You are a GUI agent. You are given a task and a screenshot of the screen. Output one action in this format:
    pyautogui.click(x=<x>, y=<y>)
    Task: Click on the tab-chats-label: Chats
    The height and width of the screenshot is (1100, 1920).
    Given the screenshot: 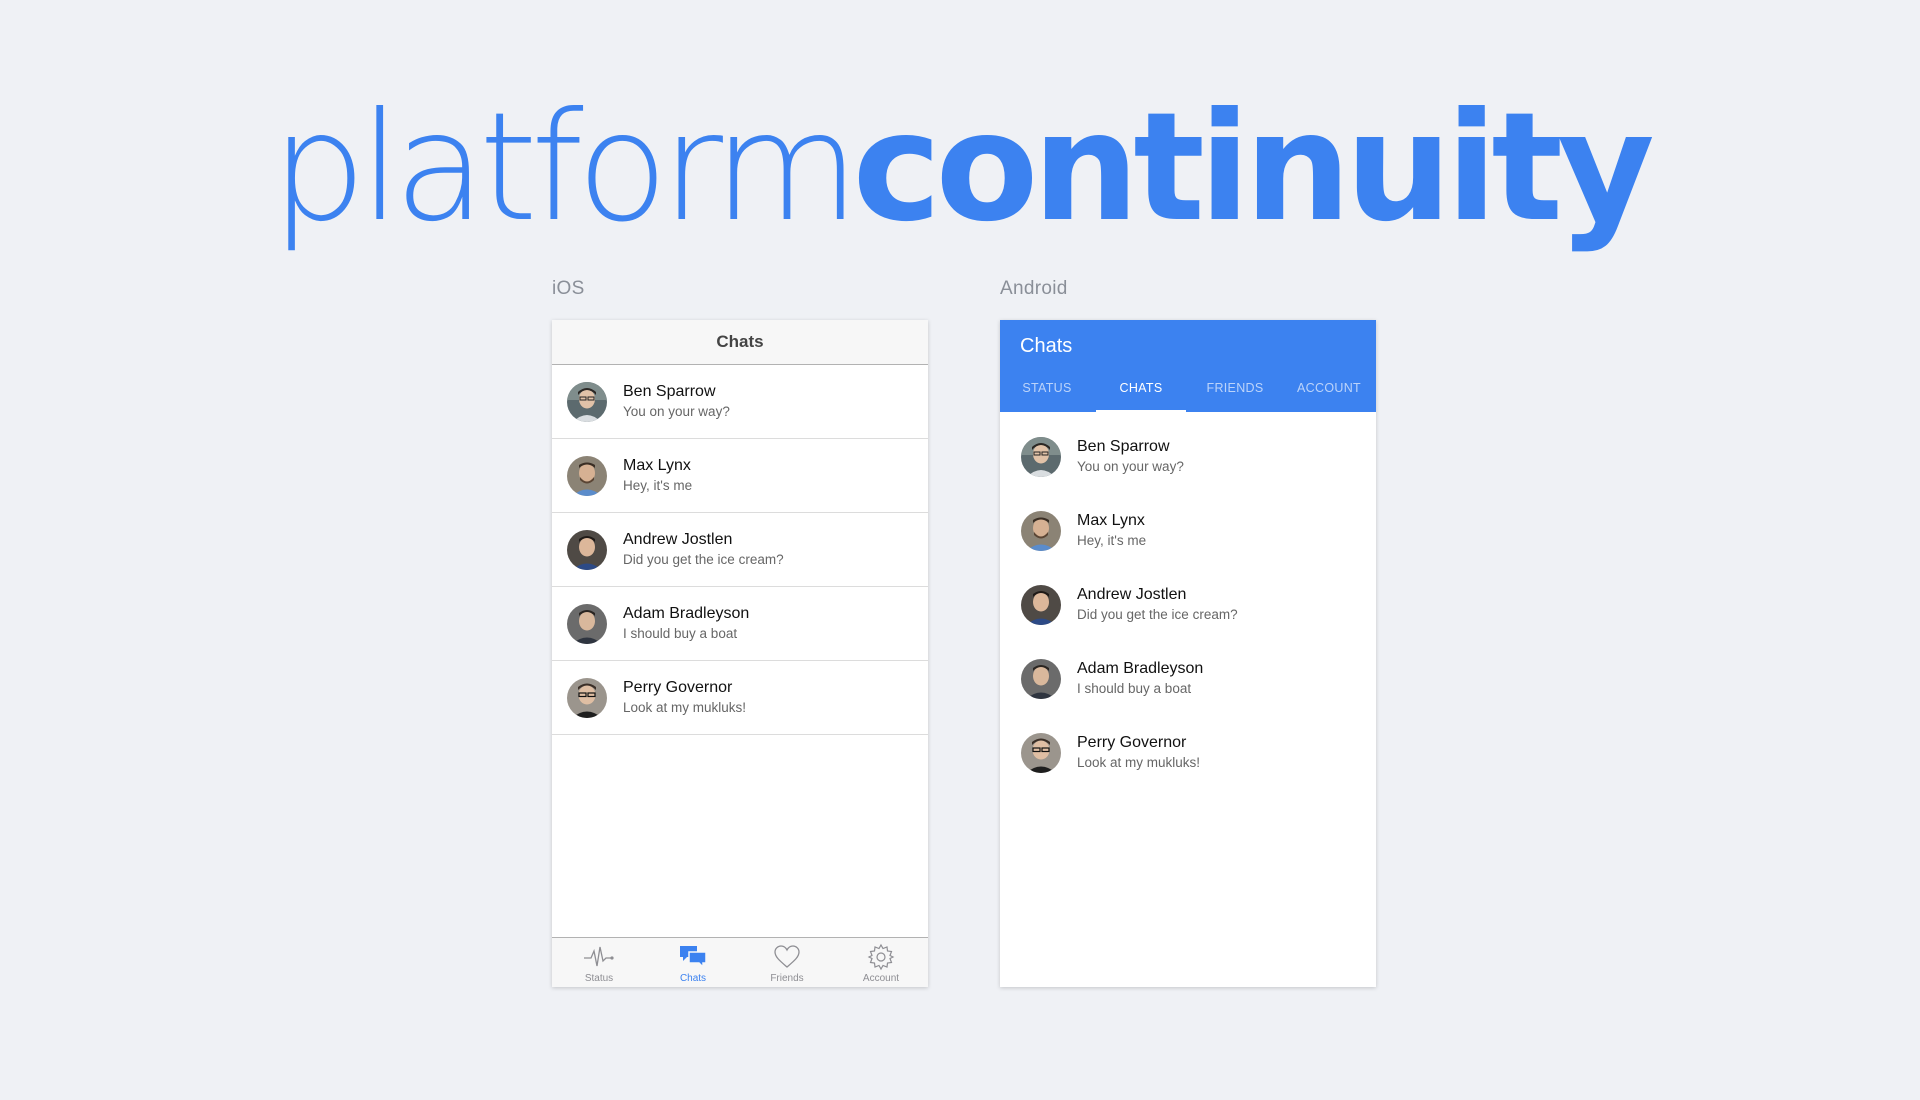 What is the action you would take?
    pyautogui.click(x=693, y=978)
    